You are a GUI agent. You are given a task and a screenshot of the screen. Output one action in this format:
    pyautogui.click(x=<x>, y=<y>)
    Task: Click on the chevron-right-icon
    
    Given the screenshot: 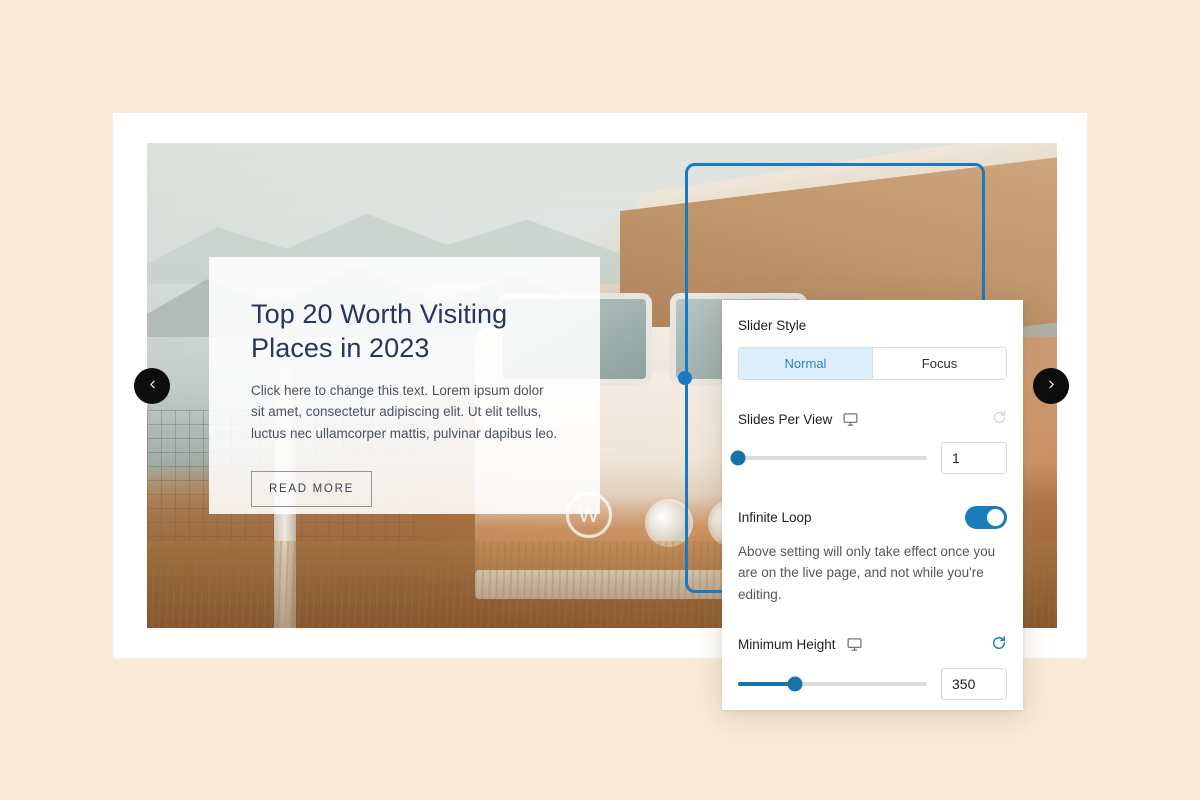 What is the action you would take?
    pyautogui.click(x=1051, y=386)
    